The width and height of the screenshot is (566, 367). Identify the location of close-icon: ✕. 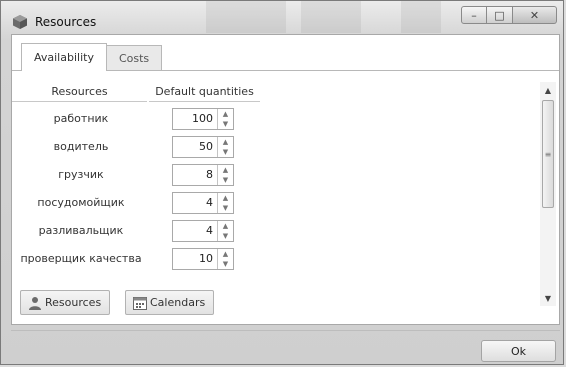
(534, 15).